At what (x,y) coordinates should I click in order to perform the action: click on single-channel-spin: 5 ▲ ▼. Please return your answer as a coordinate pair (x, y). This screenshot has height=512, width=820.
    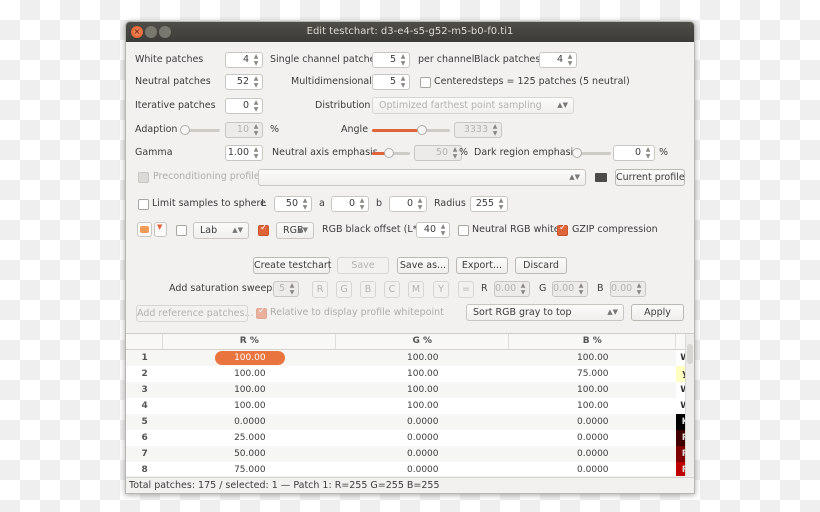
    Looking at the image, I should click on (391, 60).